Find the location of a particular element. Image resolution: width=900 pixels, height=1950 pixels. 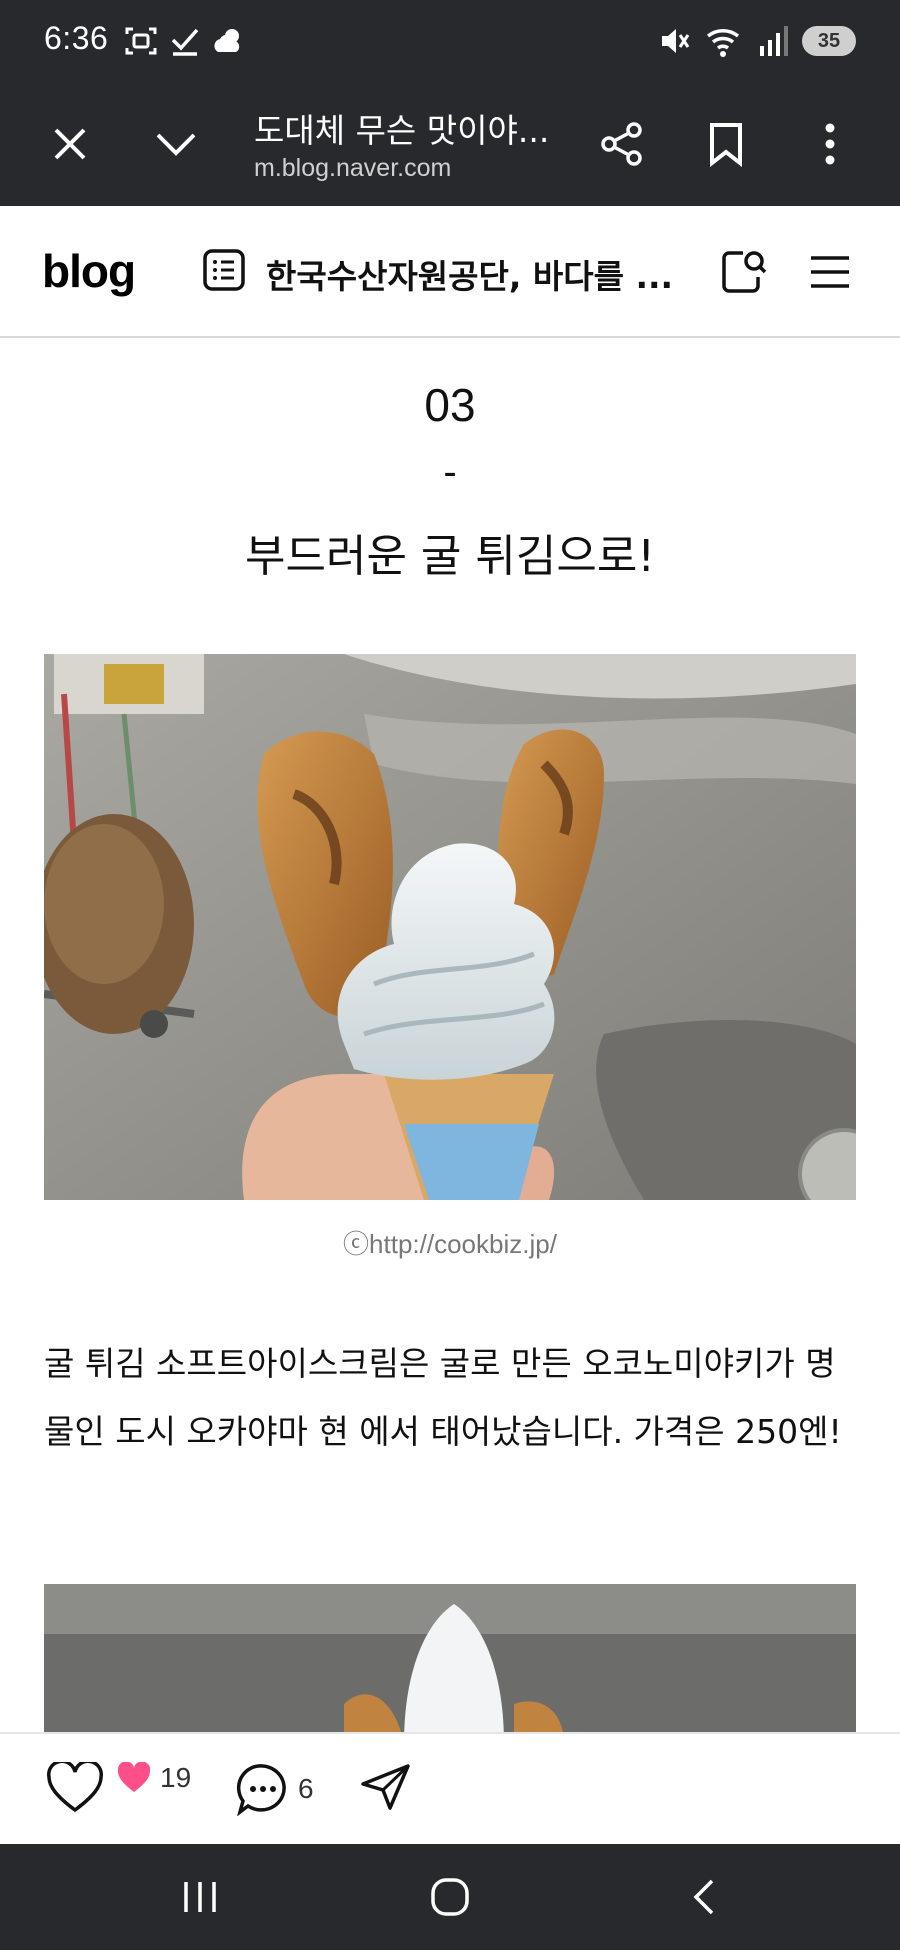

bookmark-icon is located at coordinates (726, 145).